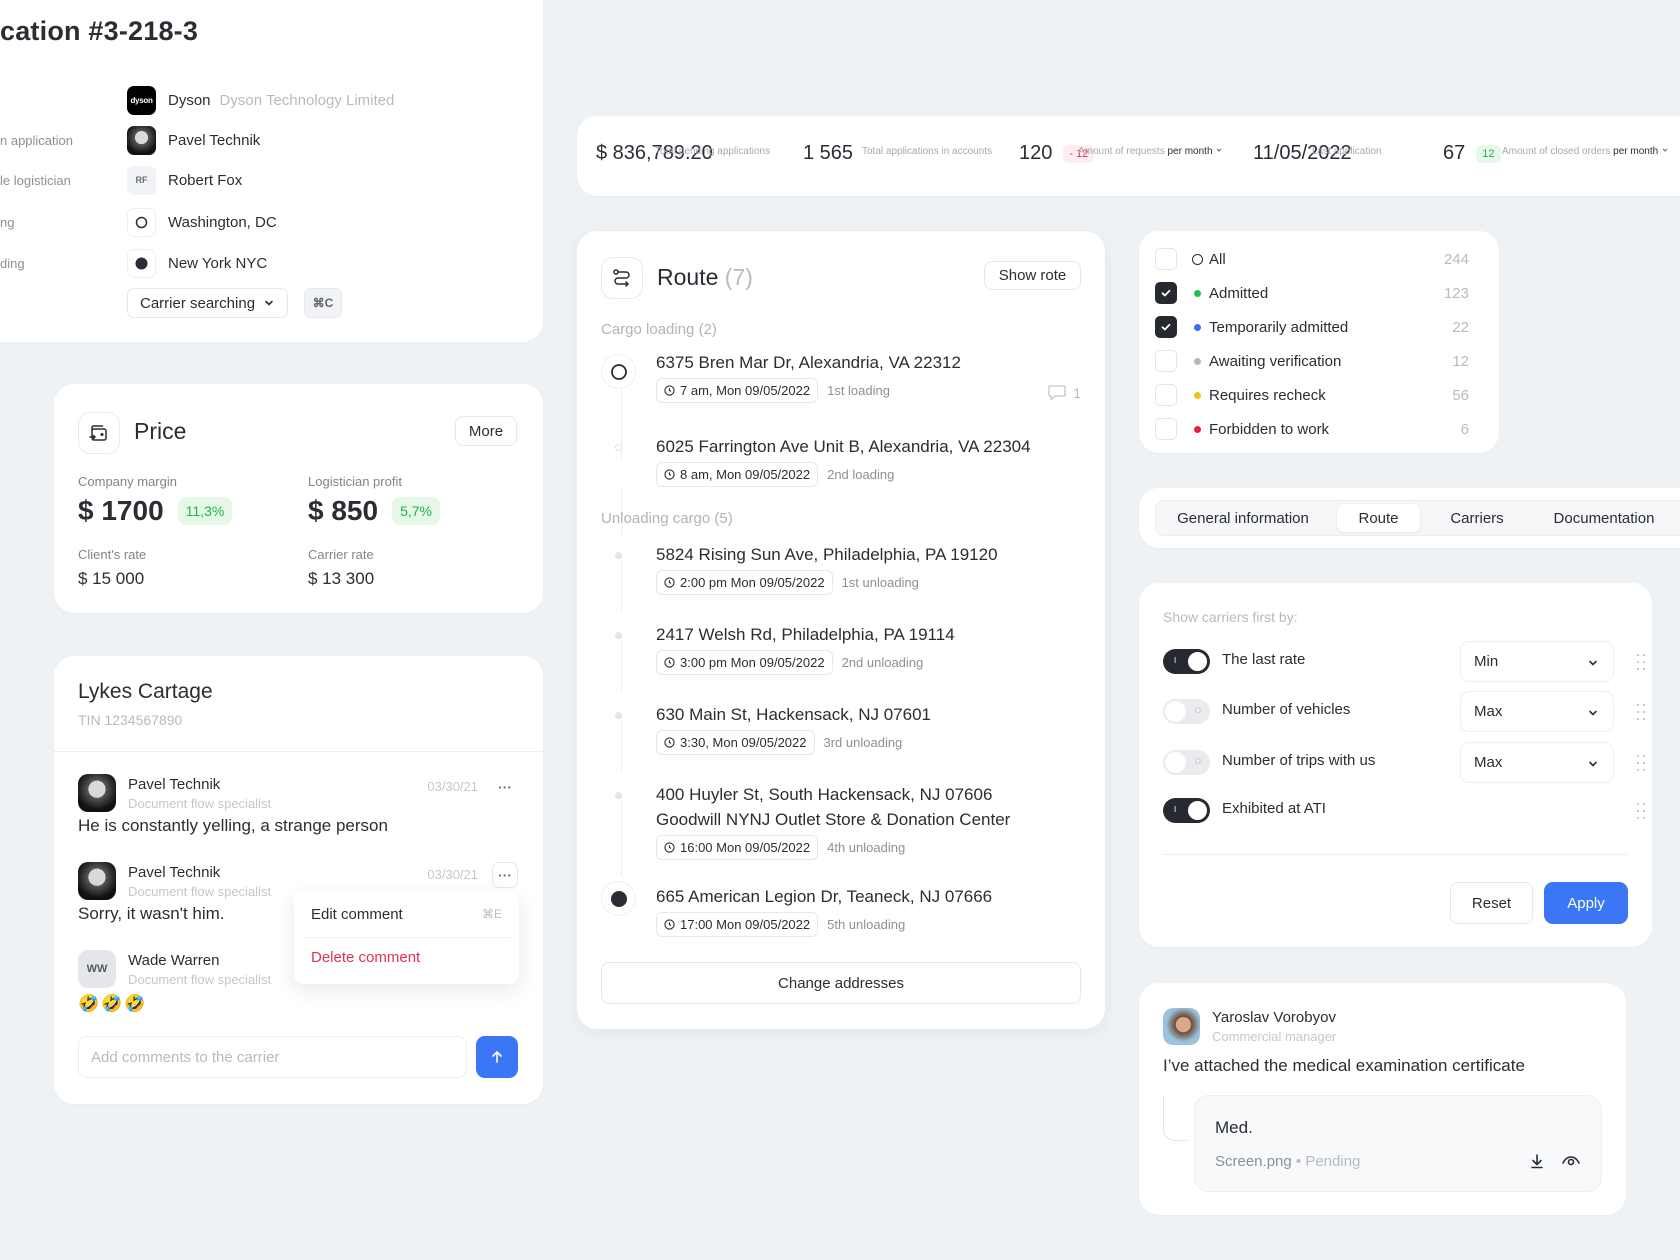  I want to click on filter-item: Temporarily admitted 22, so click(1312, 327).